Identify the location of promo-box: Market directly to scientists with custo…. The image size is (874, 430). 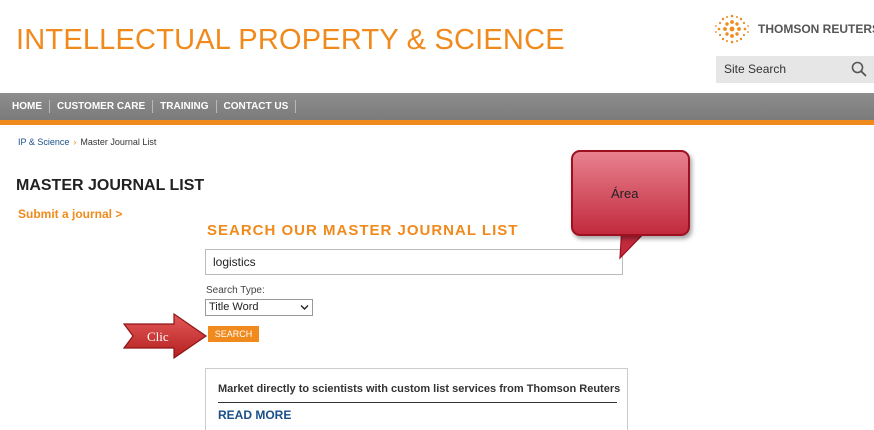
(416, 399).